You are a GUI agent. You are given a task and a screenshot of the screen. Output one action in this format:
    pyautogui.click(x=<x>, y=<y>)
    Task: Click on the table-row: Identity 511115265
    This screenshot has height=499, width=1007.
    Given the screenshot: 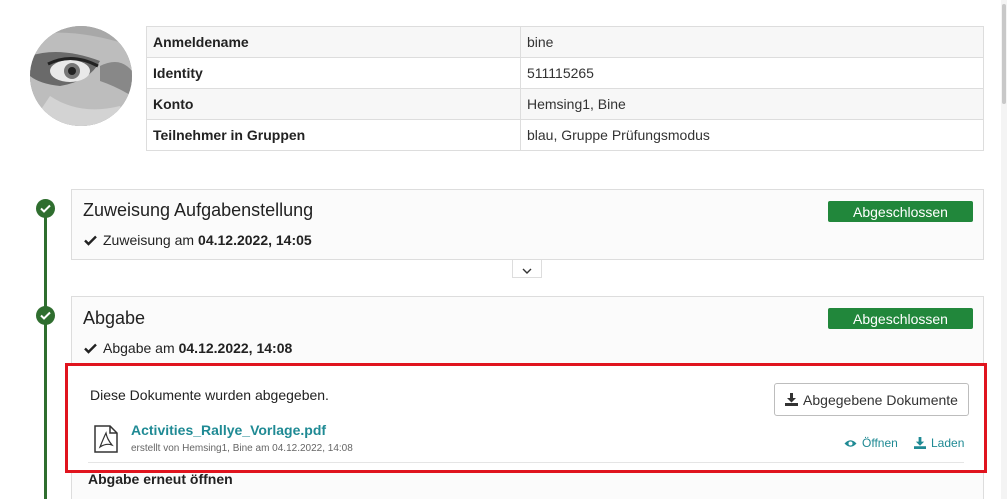 What is the action you would take?
    pyautogui.click(x=565, y=73)
    